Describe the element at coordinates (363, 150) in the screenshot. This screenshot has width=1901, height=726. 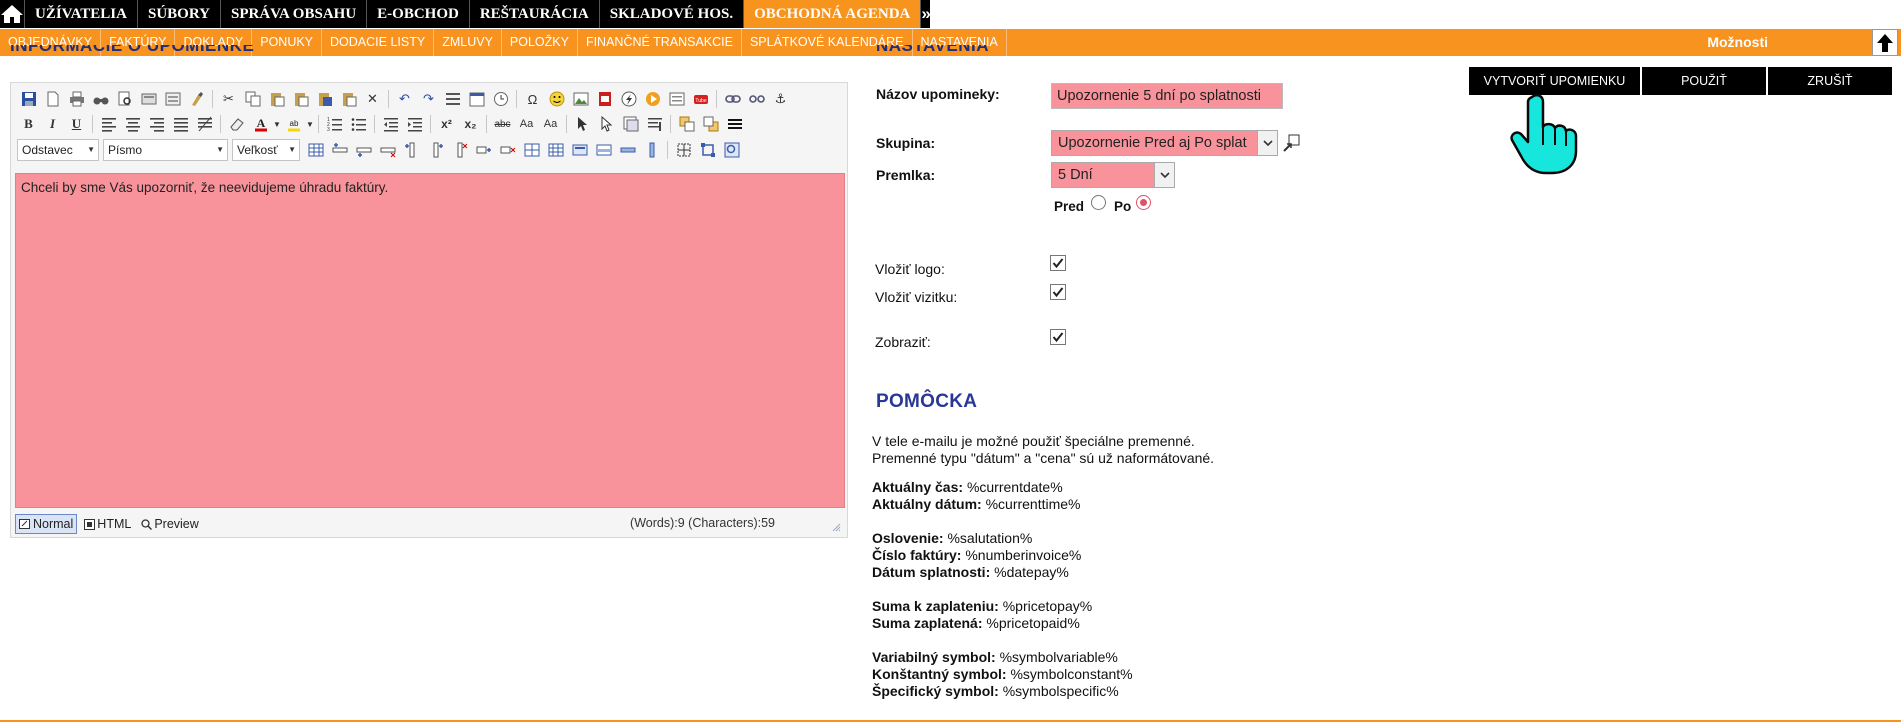
I see `insert-row-below-icon` at that location.